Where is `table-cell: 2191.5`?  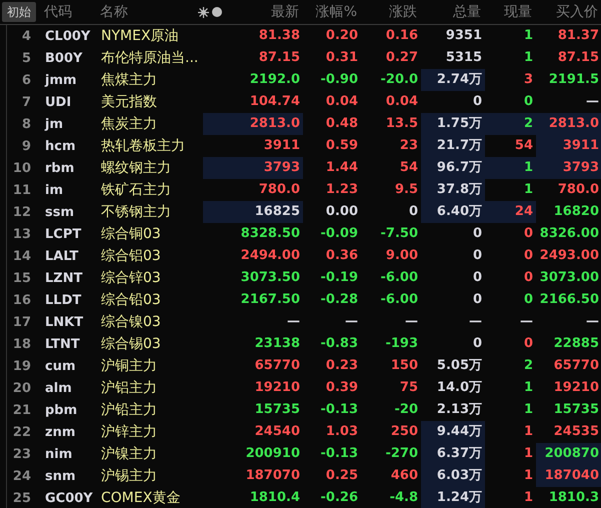 table-cell: 2191.5 is located at coordinates (573, 80).